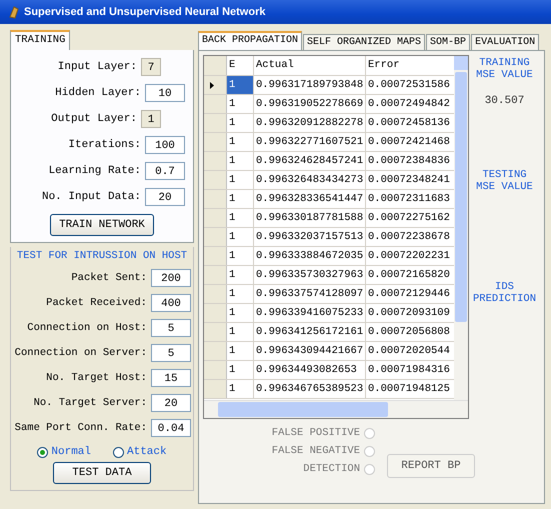 Image resolution: width=551 pixels, height=509 pixels. Describe the element at coordinates (409, 142) in the screenshot. I see `table-cell-text: 0.00072421468` at that location.